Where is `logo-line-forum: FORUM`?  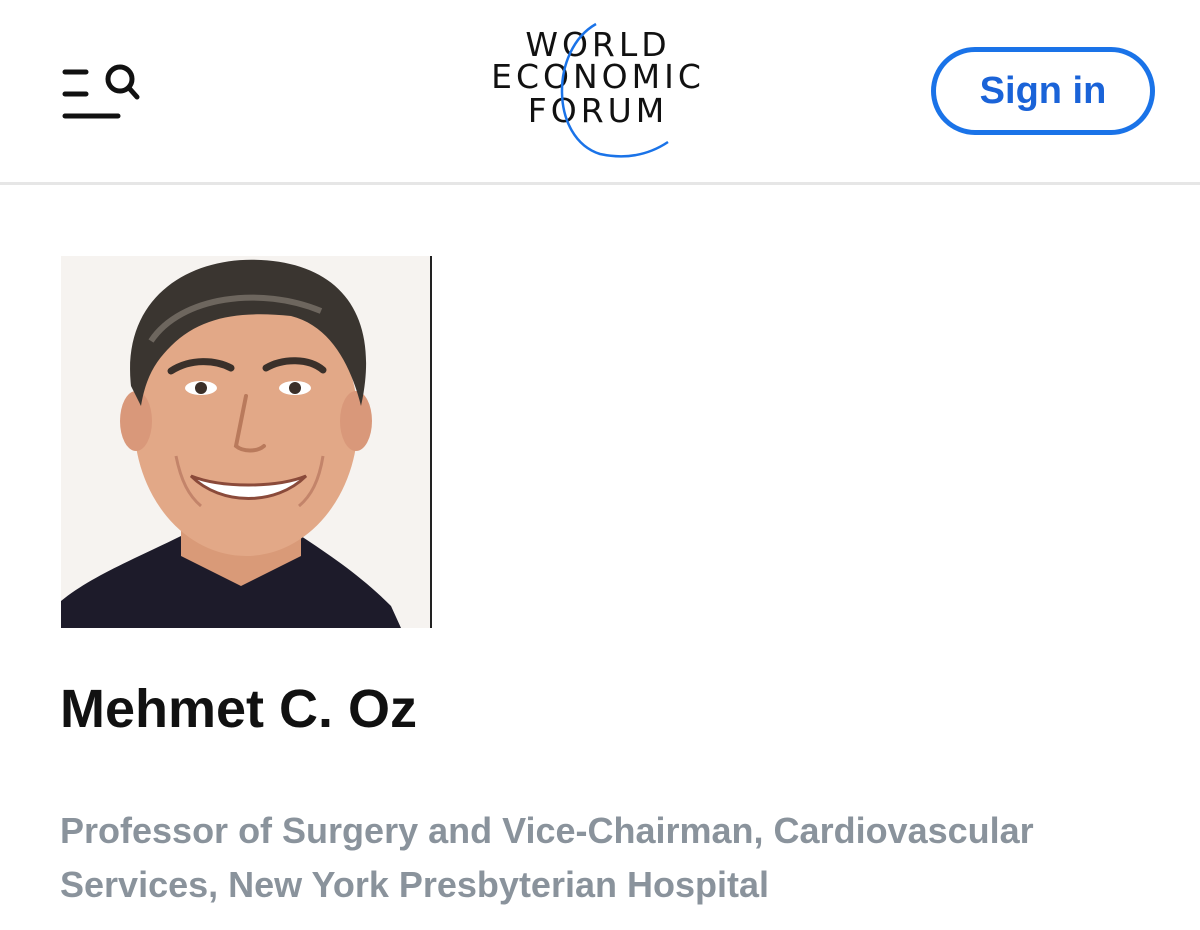 logo-line-forum: FORUM is located at coordinates (598, 110).